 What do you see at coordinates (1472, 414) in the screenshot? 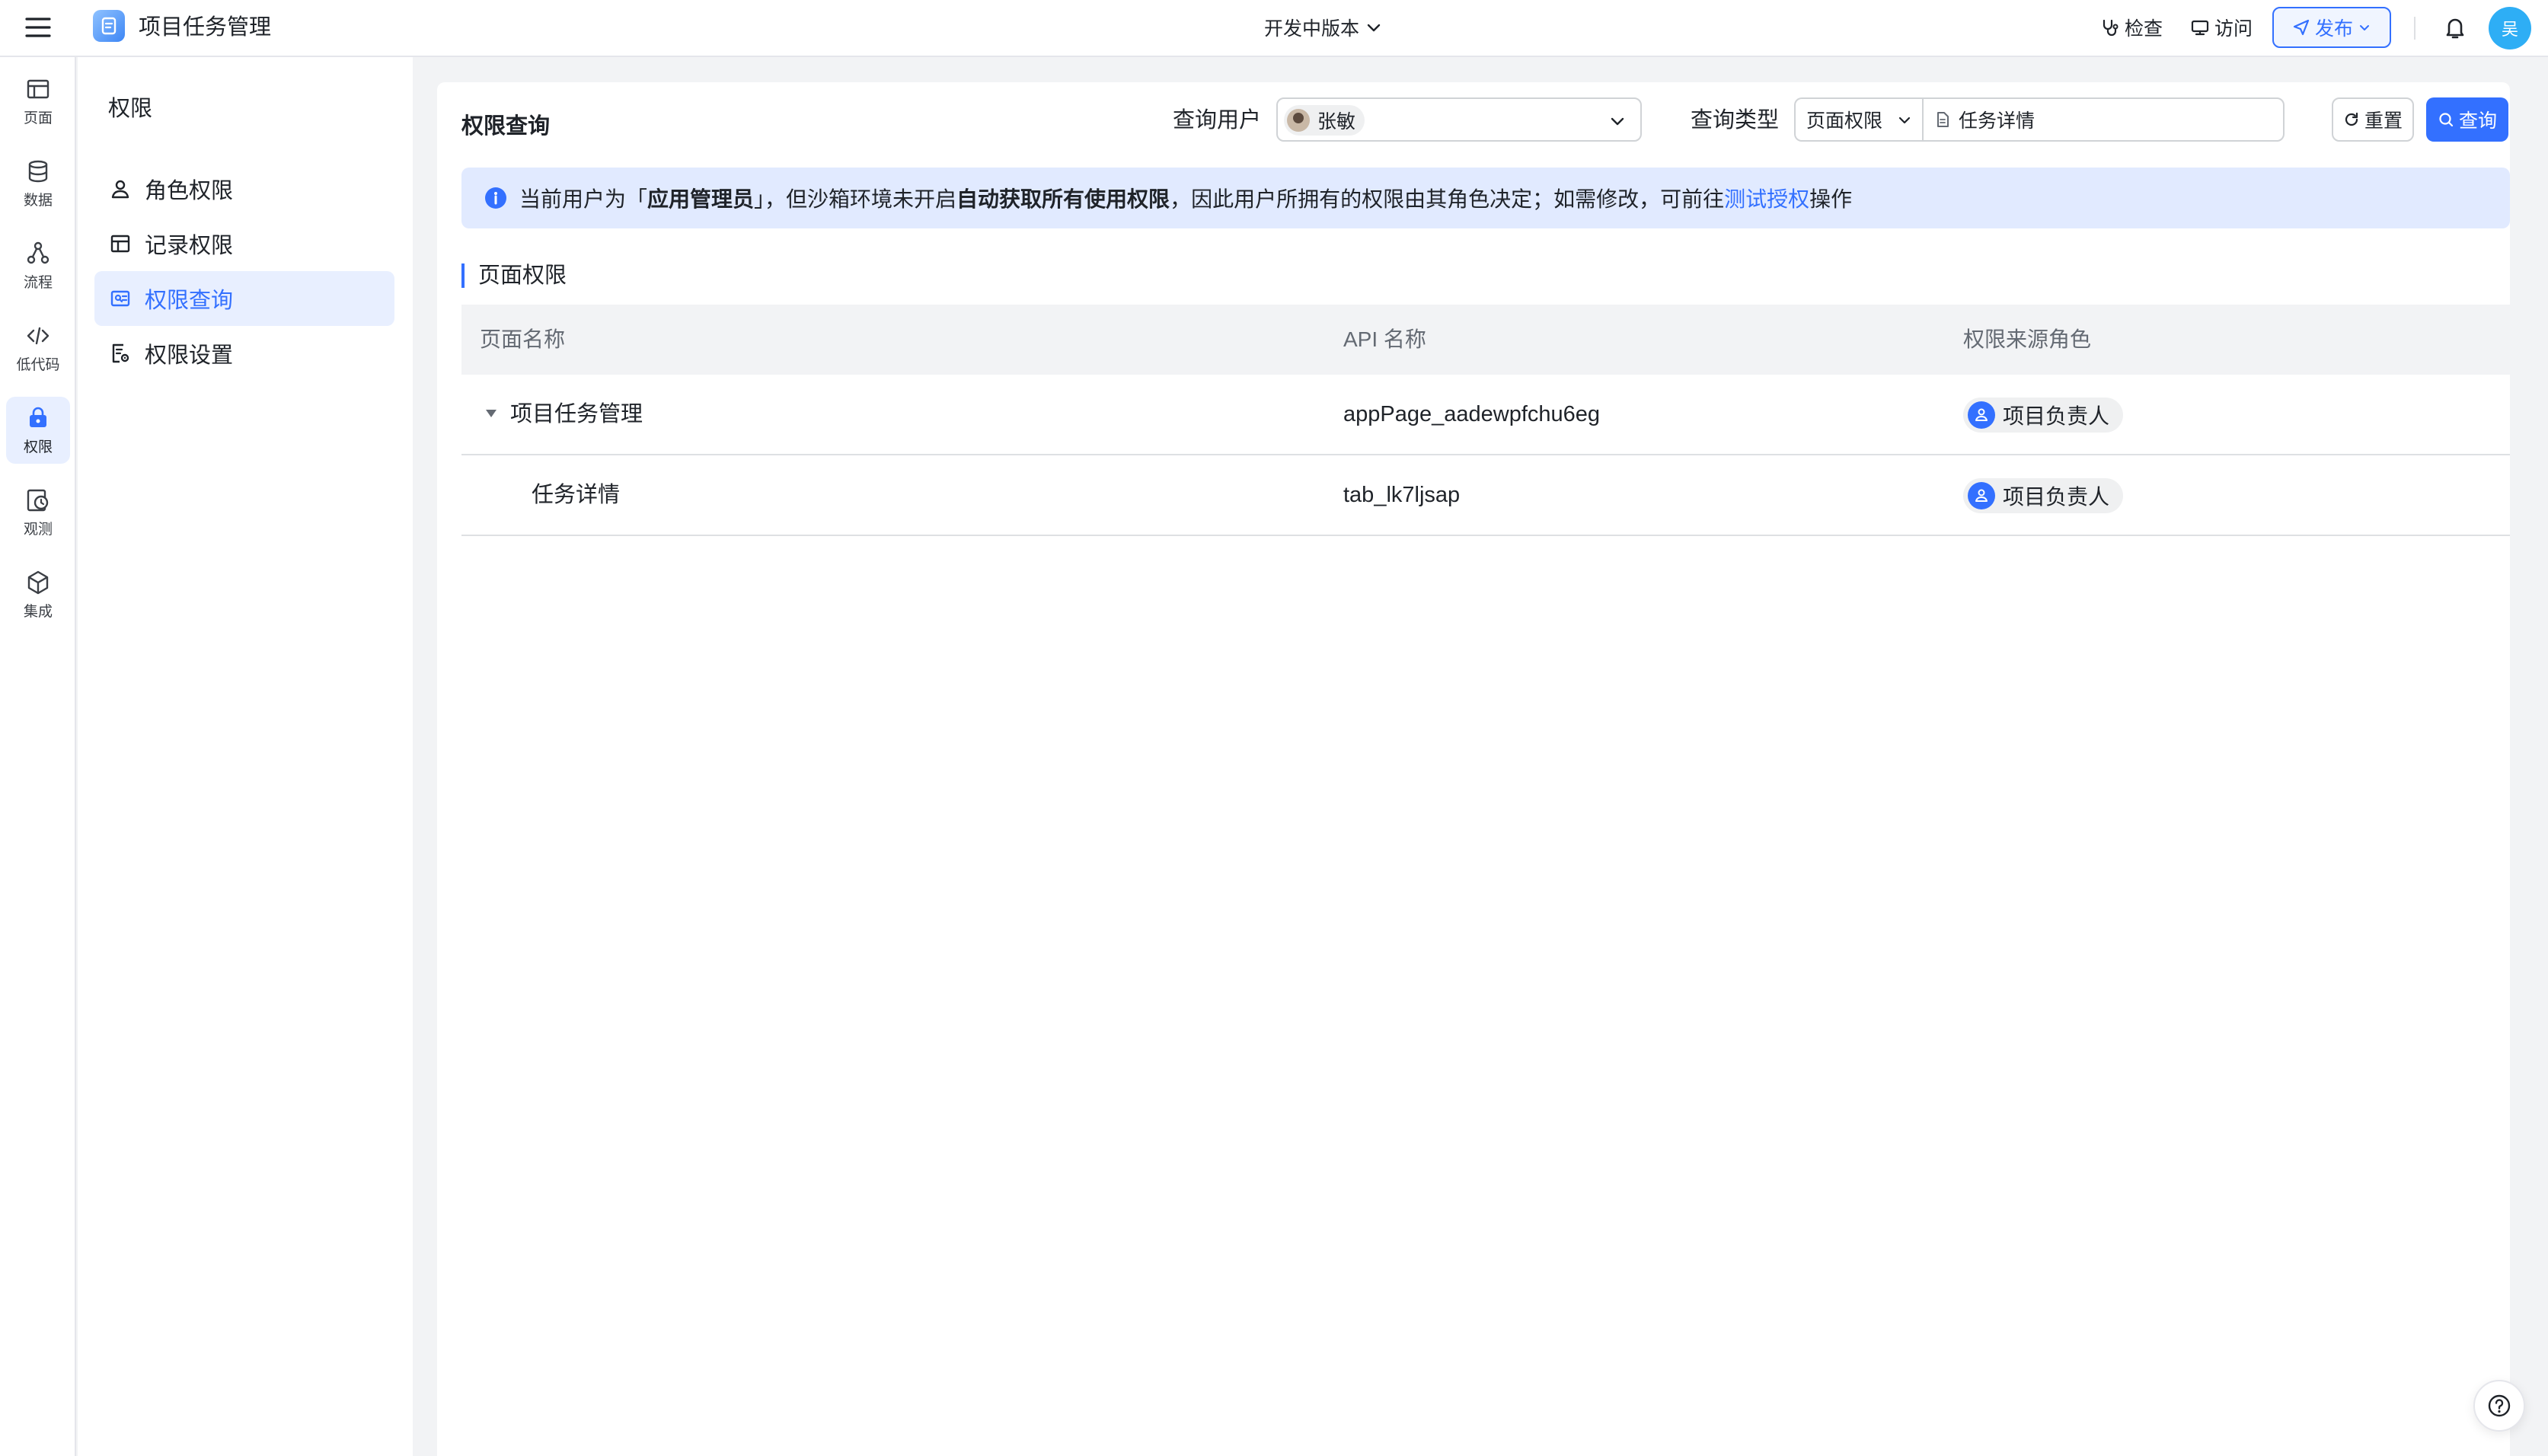
I see `api-name: appPage_aadewpfchu6eg` at bounding box center [1472, 414].